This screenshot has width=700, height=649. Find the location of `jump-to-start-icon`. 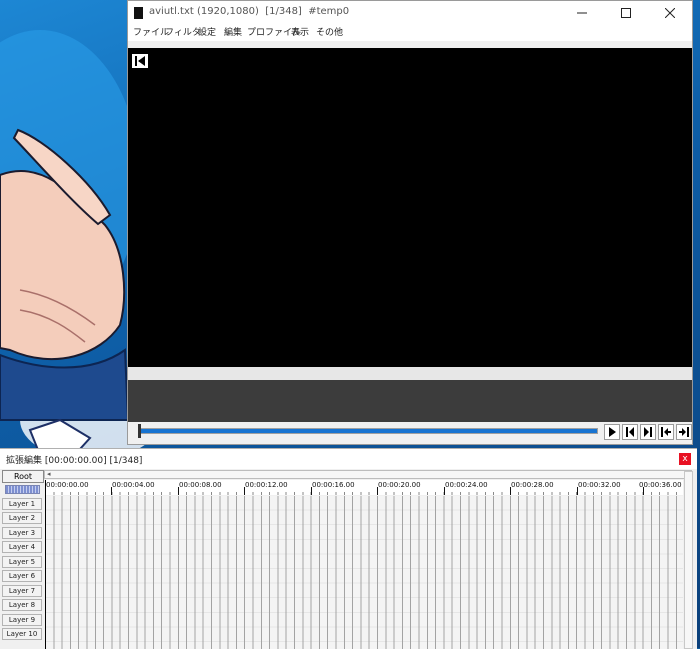

jump-to-start-icon is located at coordinates (140, 61).